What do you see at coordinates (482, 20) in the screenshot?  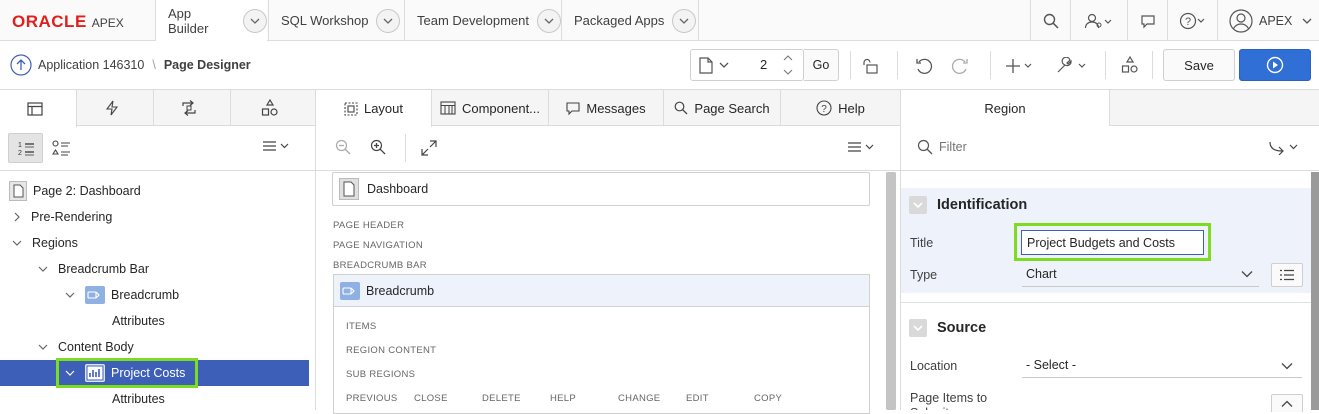 I see `nav-tab-team-development: Team Development` at bounding box center [482, 20].